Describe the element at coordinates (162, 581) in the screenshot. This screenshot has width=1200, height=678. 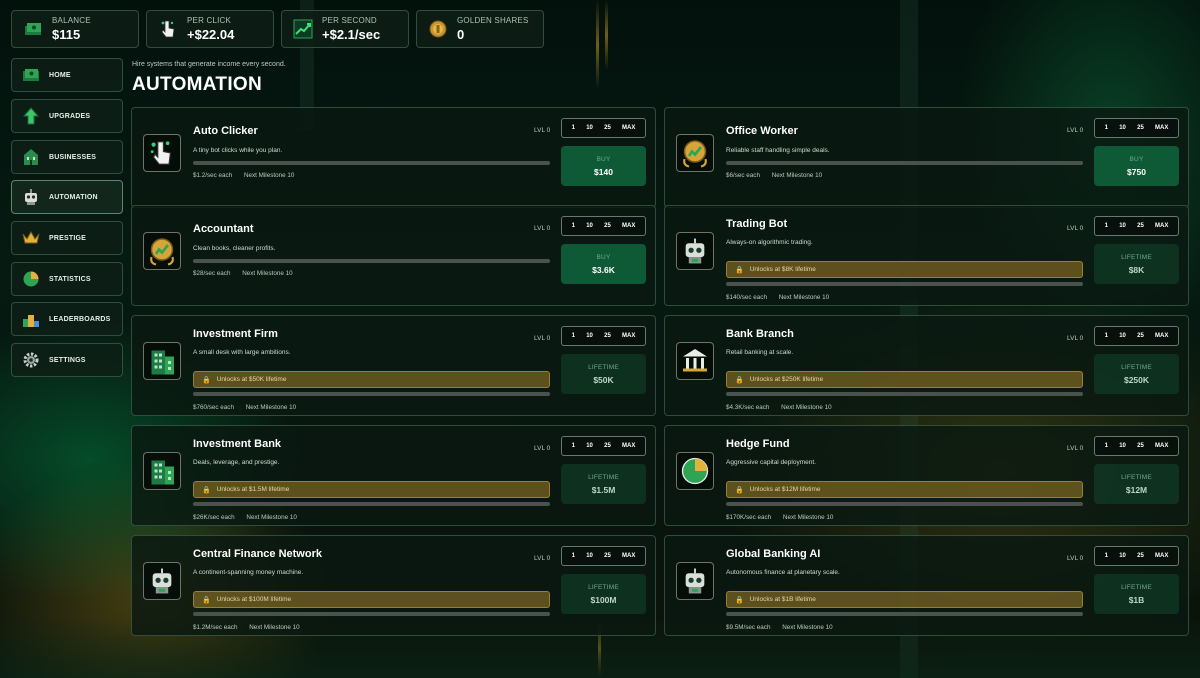
I see `robot-icon` at that location.